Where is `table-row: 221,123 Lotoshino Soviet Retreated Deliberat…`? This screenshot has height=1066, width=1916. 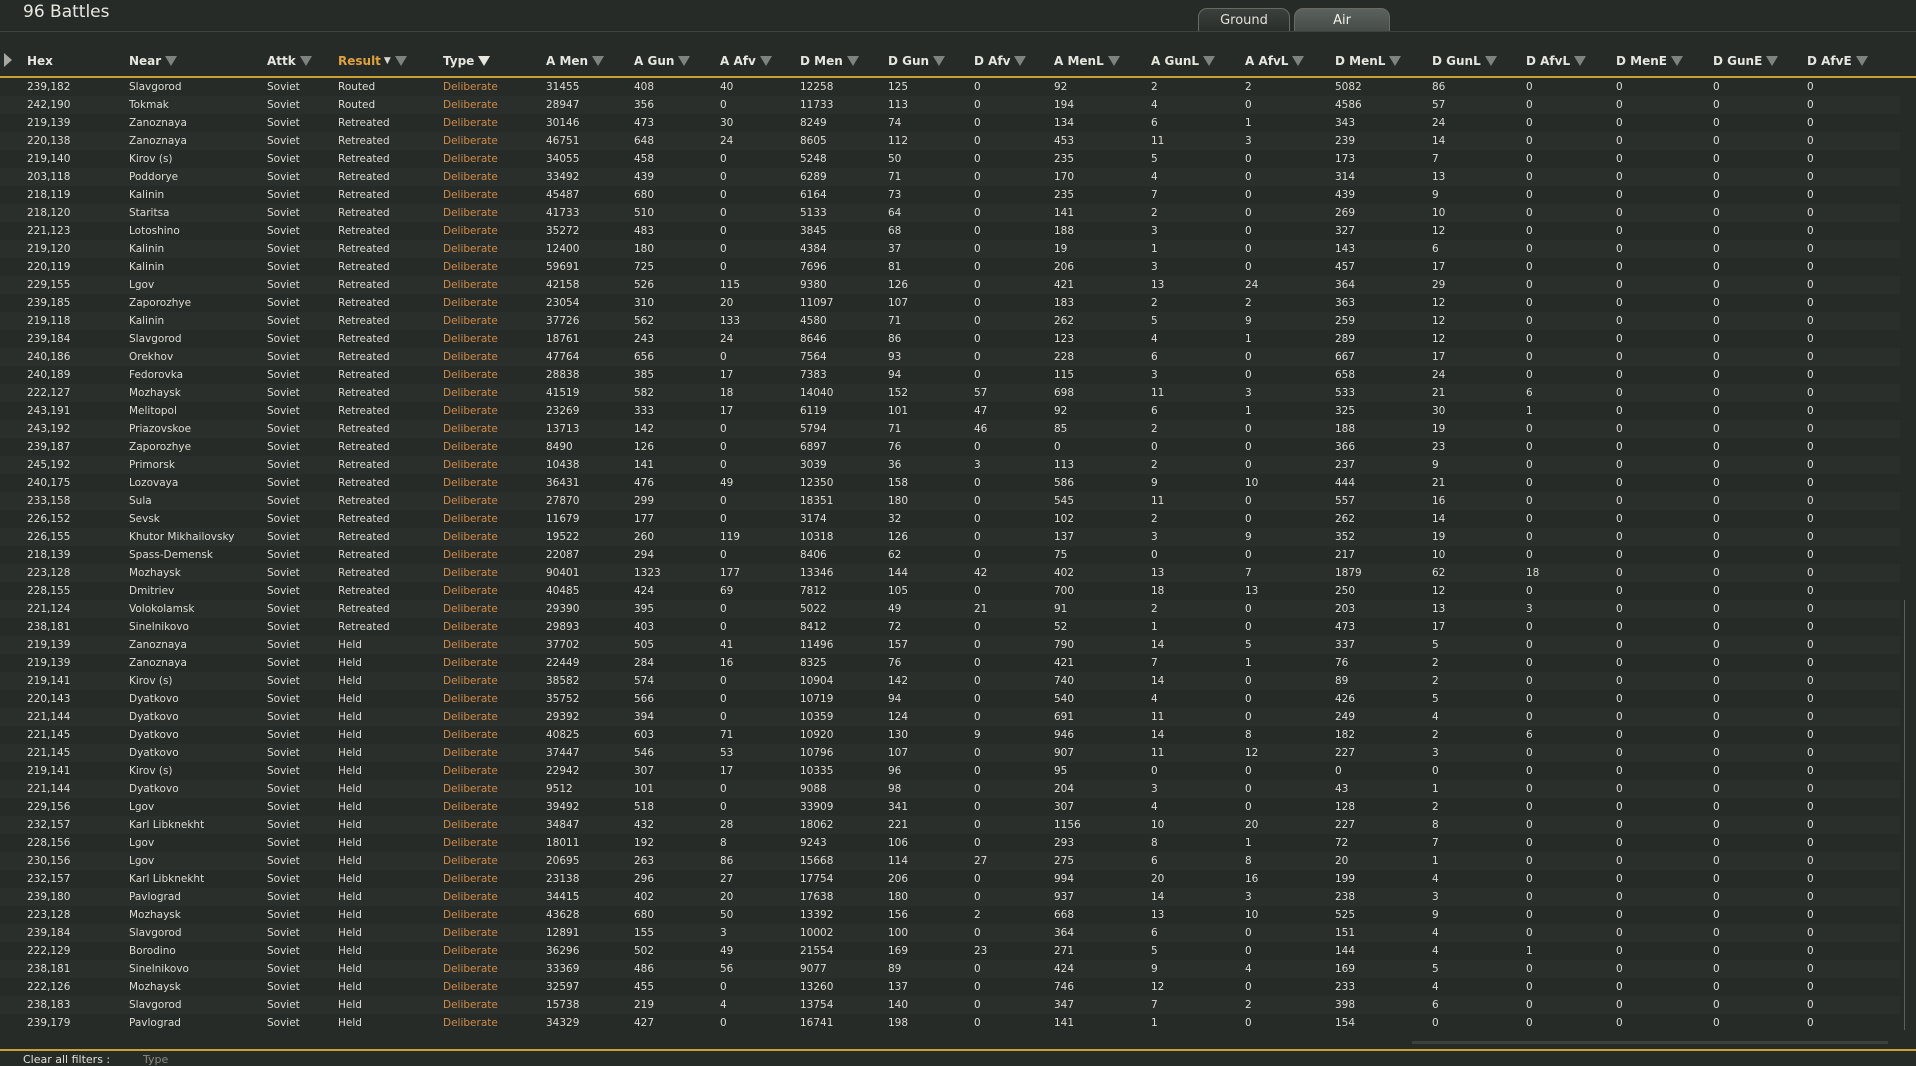 table-row: 221,123 Lotoshino Soviet Retreated Deliberat… is located at coordinates (950, 231).